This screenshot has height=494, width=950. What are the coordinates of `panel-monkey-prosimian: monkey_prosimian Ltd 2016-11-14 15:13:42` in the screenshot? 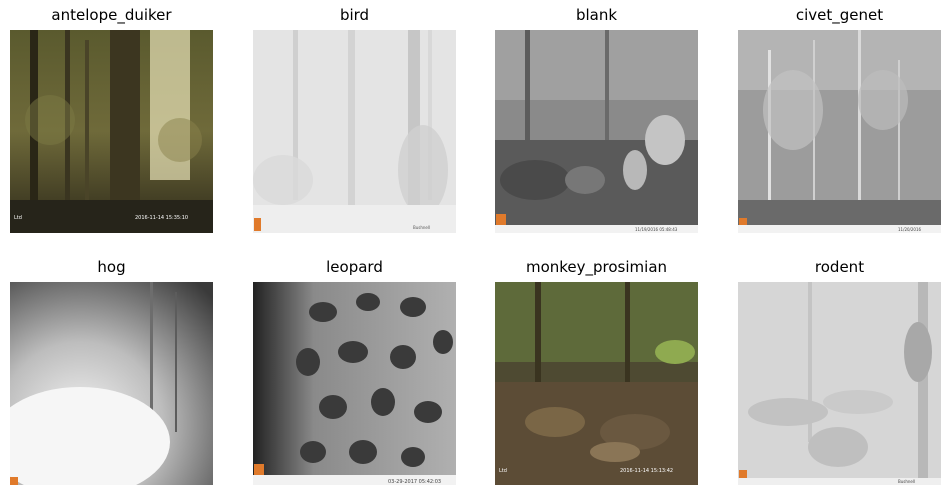 It's located at (596, 372).